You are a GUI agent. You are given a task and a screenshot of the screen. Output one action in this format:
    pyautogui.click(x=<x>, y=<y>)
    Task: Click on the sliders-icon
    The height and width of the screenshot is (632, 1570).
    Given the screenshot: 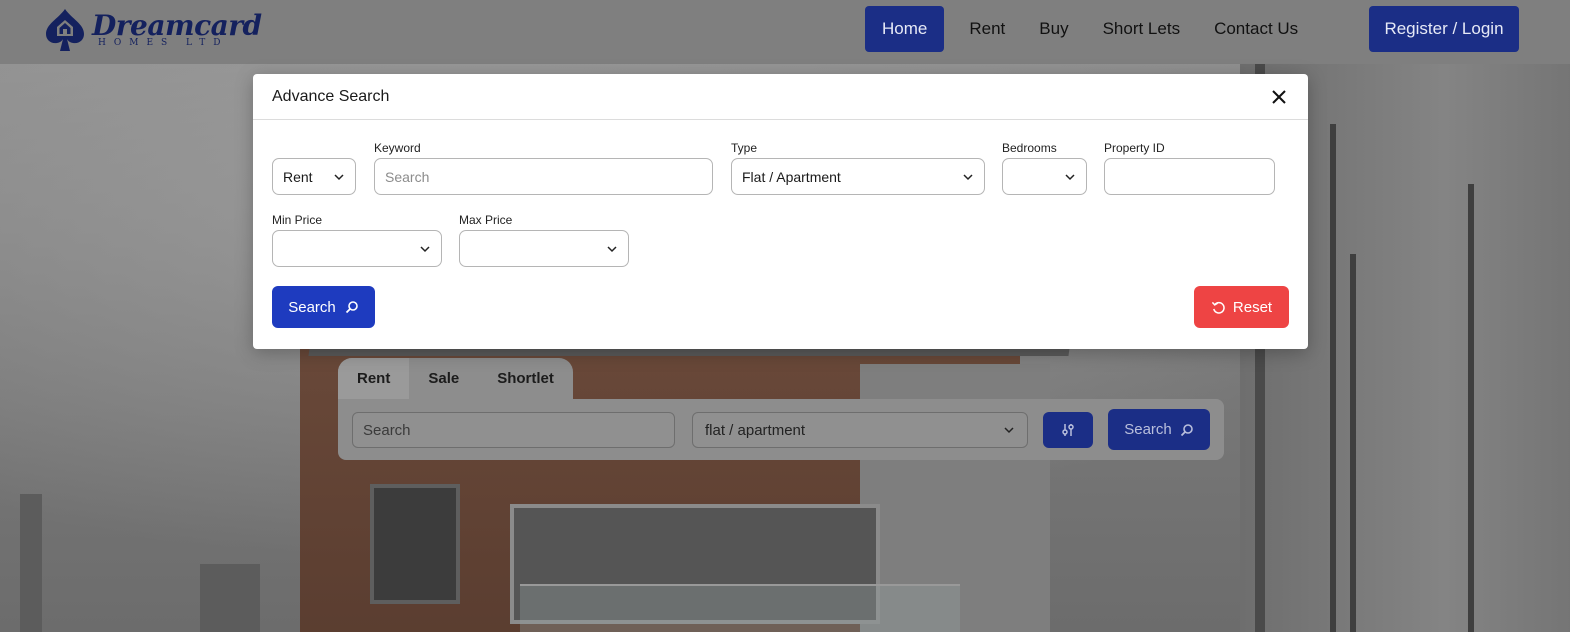 What is the action you would take?
    pyautogui.click(x=1068, y=430)
    